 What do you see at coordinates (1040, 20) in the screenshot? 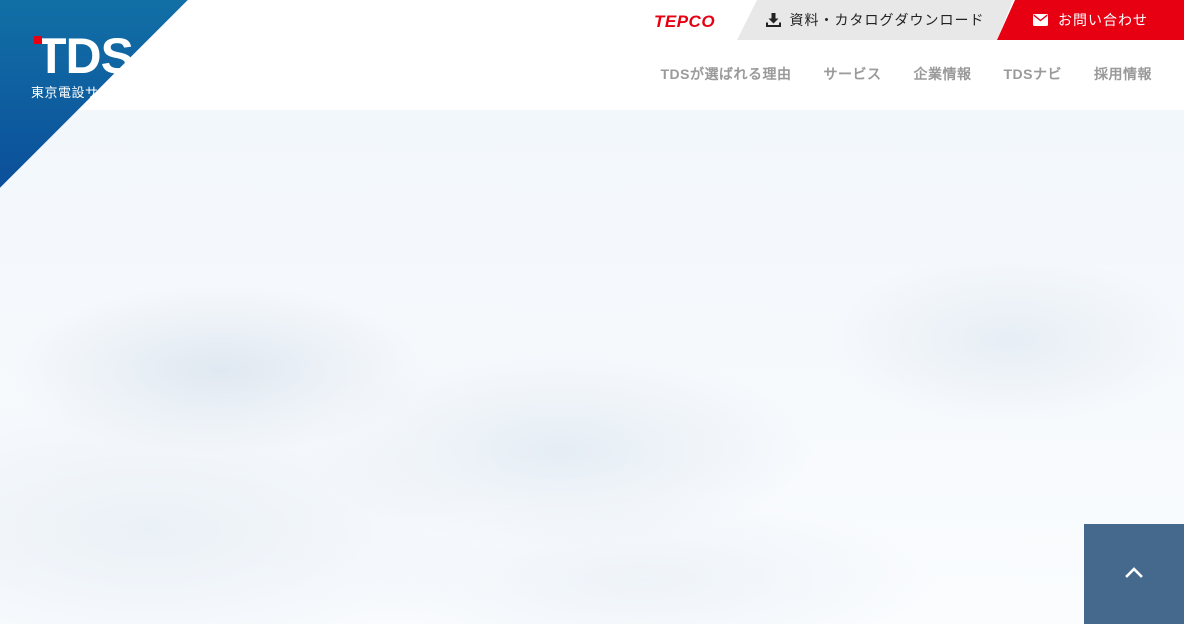
I see `mail-icon` at bounding box center [1040, 20].